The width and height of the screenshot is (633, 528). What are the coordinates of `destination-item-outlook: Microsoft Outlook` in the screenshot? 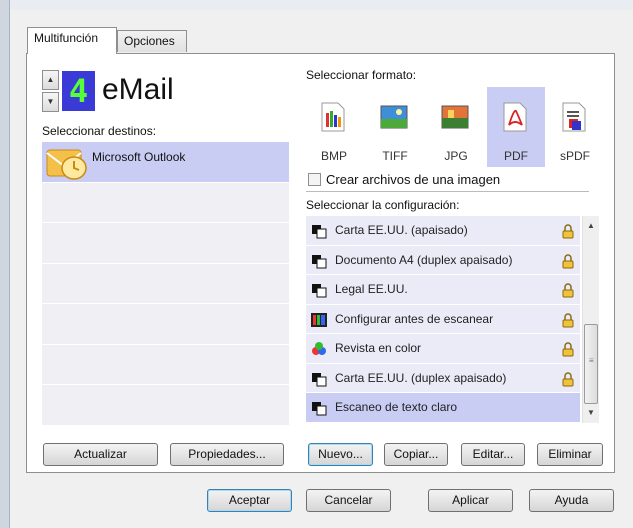 It's located at (165, 162).